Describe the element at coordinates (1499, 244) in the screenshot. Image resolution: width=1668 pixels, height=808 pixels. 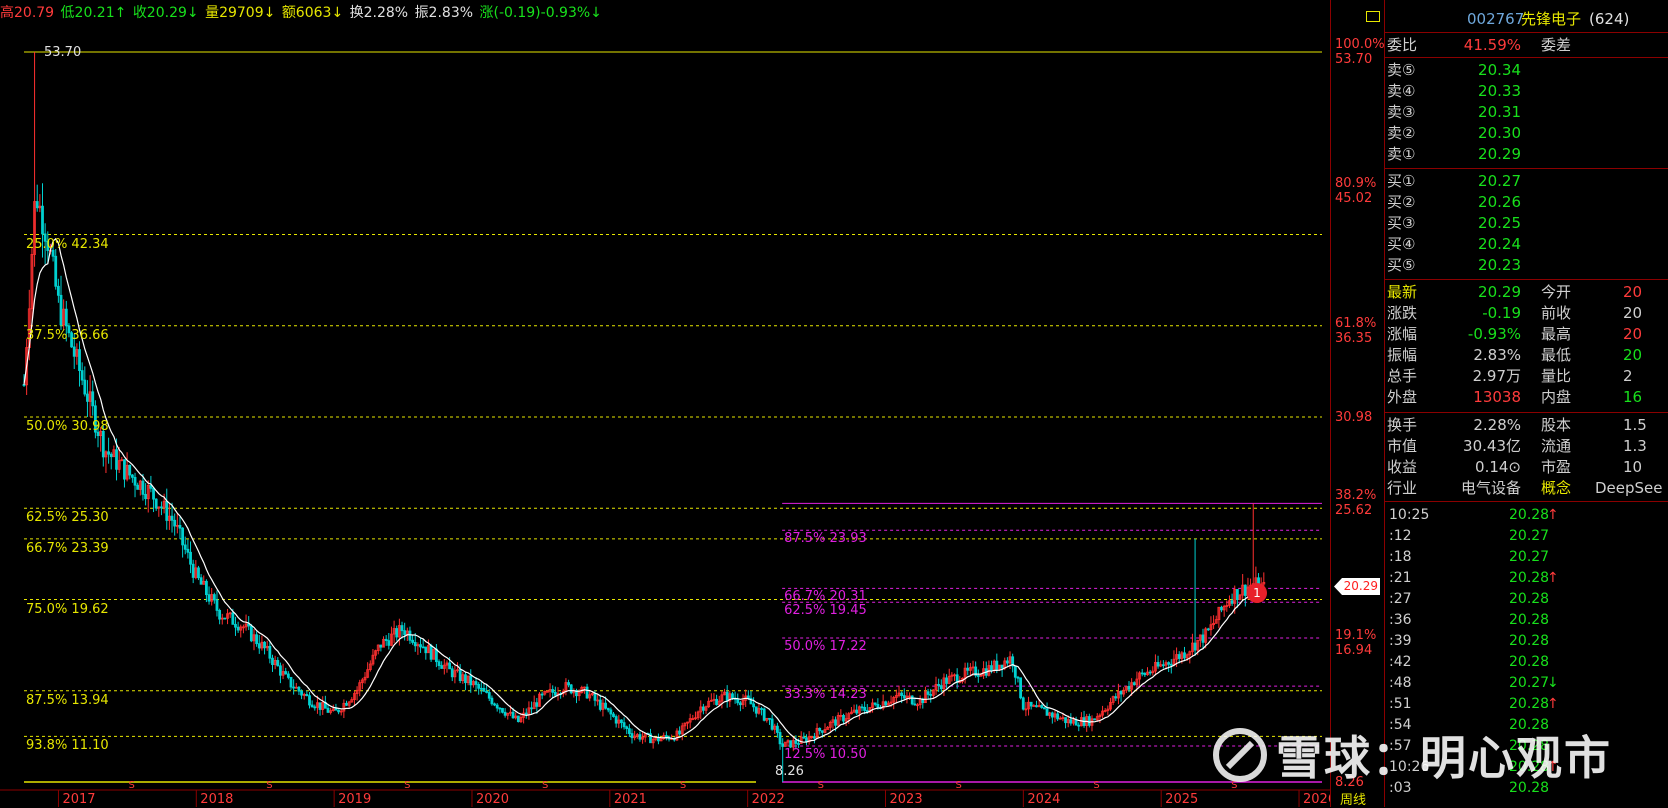
I see `buy-level-price: 20.24` at that location.